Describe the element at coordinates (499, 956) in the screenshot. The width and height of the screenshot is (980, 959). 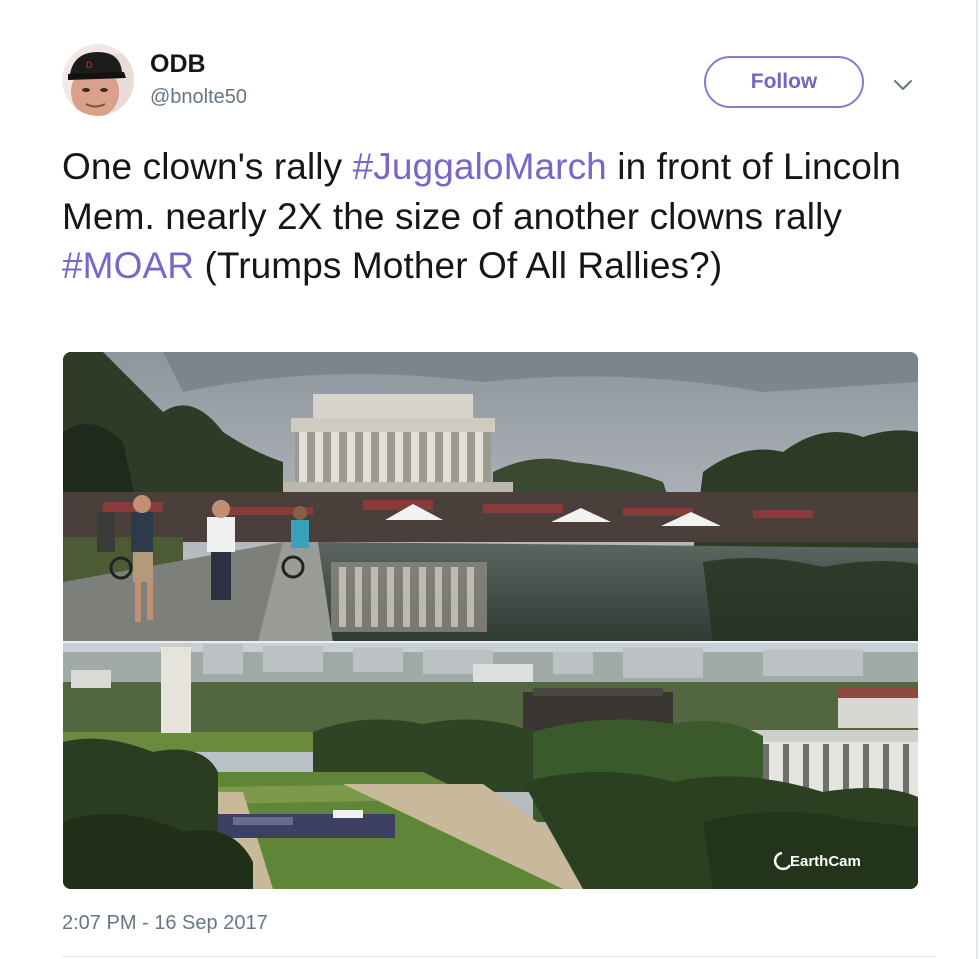
I see `divider` at that location.